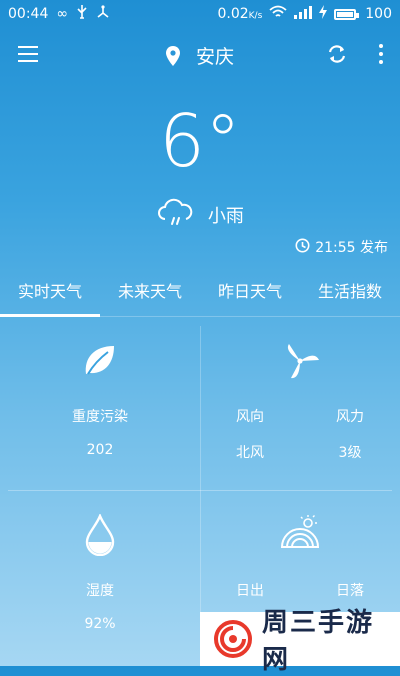  Describe the element at coordinates (350, 293) in the screenshot. I see `tab-life-index: 生活指数` at that location.